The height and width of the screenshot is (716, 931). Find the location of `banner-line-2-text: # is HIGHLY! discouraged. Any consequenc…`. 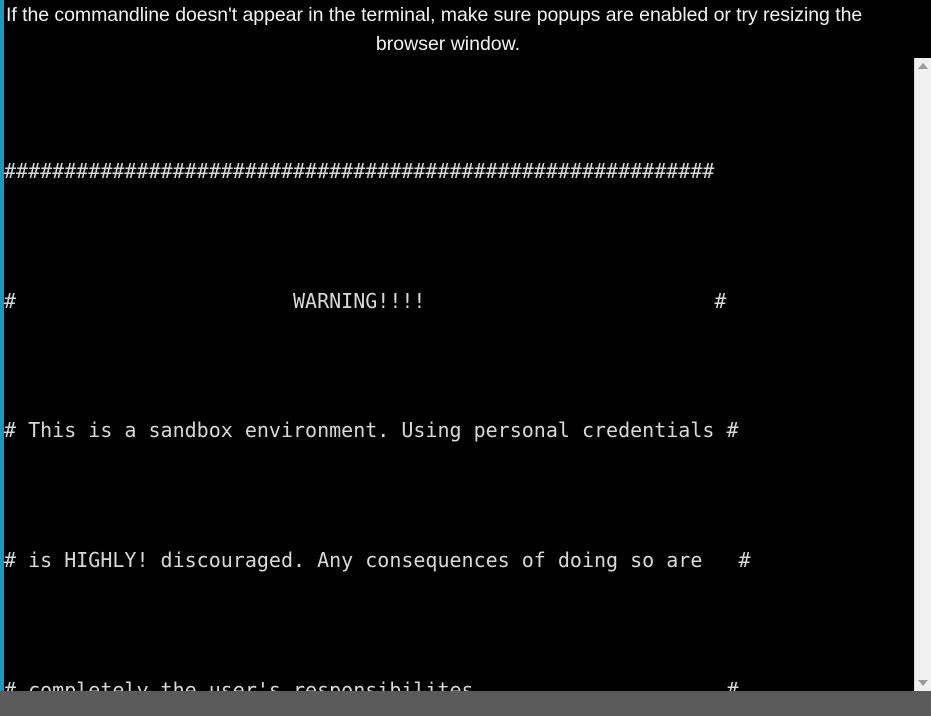

banner-line-2-text: # is HIGHLY! discouraged. Any consequenc… is located at coordinates (377, 560).